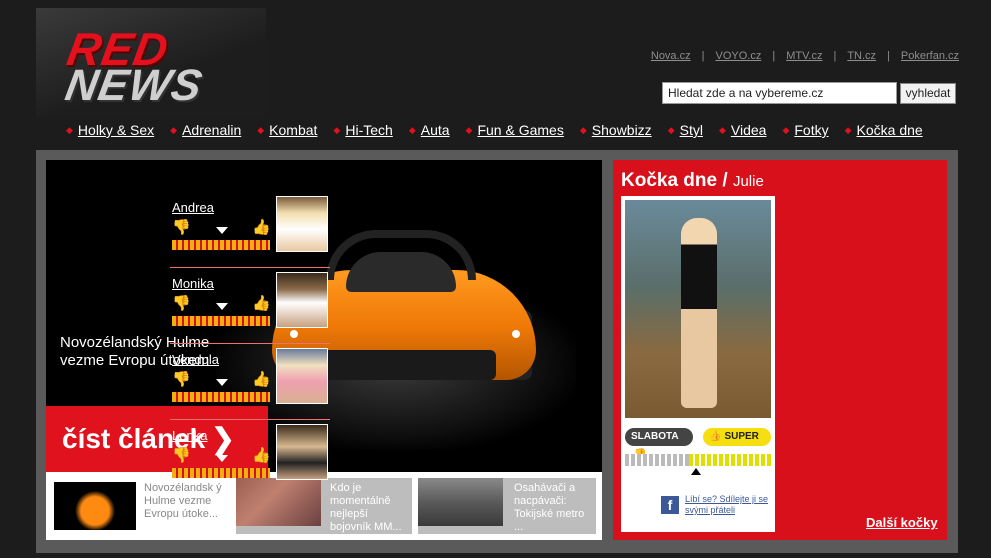  Describe the element at coordinates (748, 130) in the screenshot. I see `nav-label: Videa` at that location.